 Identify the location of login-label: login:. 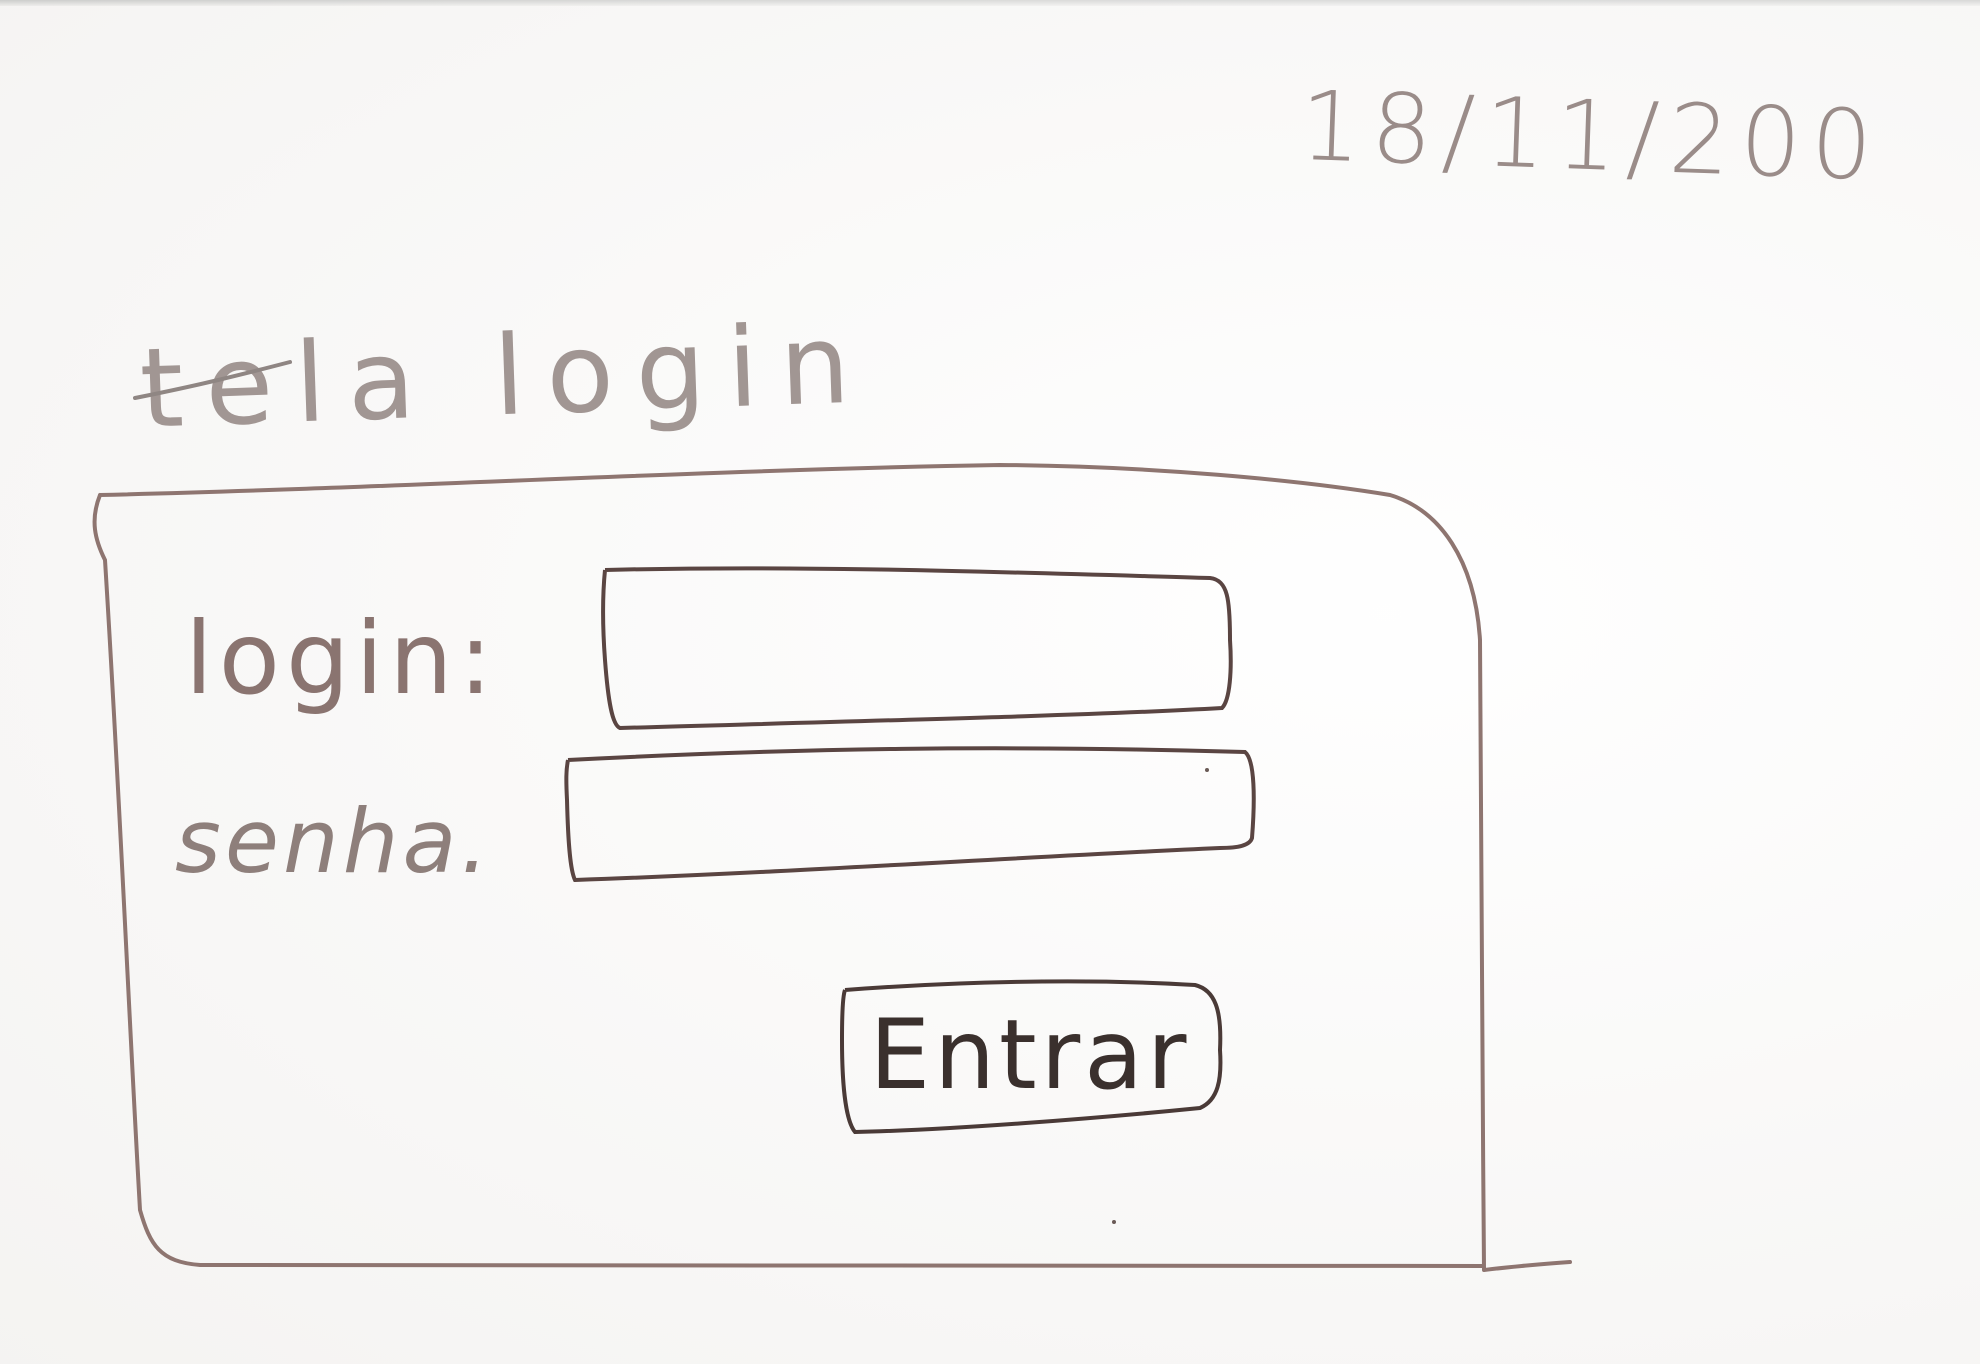
(342, 658).